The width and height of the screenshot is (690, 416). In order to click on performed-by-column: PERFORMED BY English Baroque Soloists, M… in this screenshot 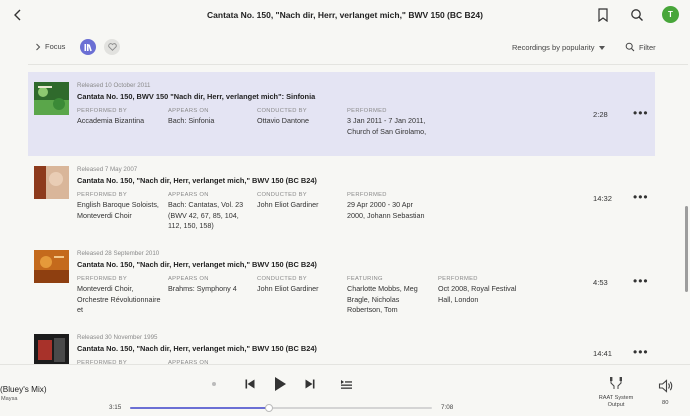, I will do `click(119, 206)`.